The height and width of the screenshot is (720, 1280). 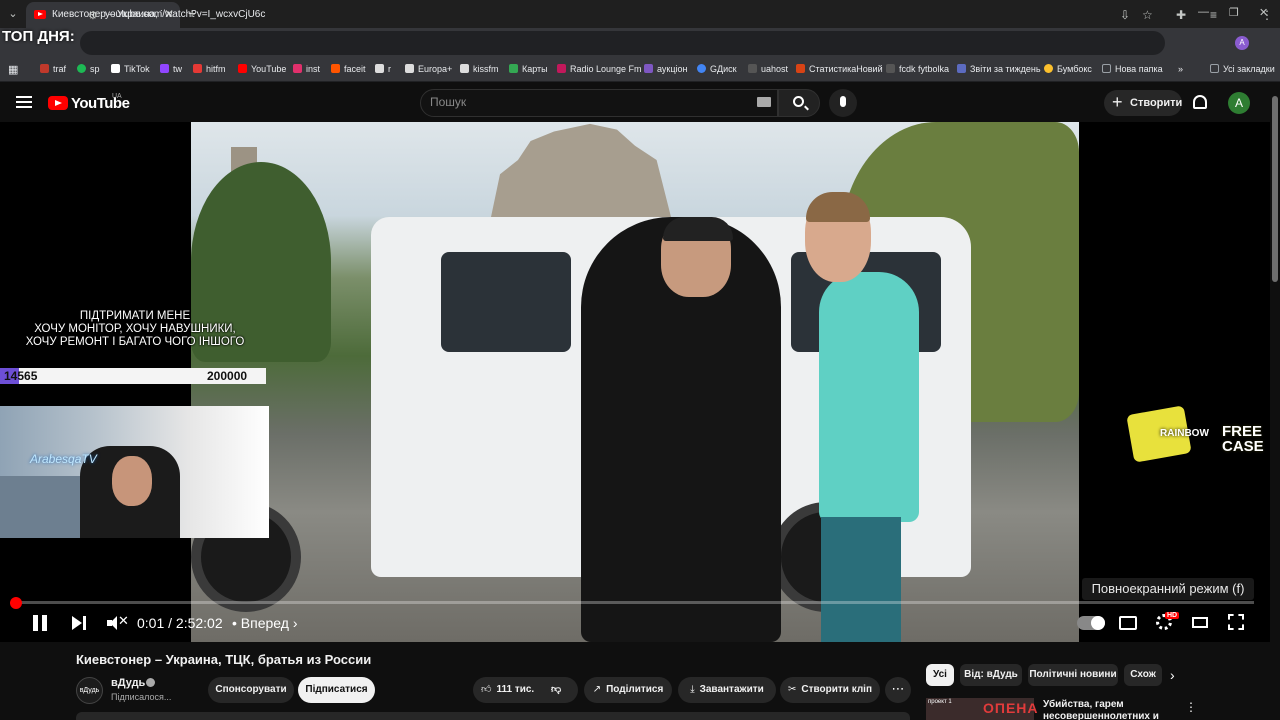 What do you see at coordinates (264, 623) in the screenshot?
I see `chapter-title: • Вперед ›` at bounding box center [264, 623].